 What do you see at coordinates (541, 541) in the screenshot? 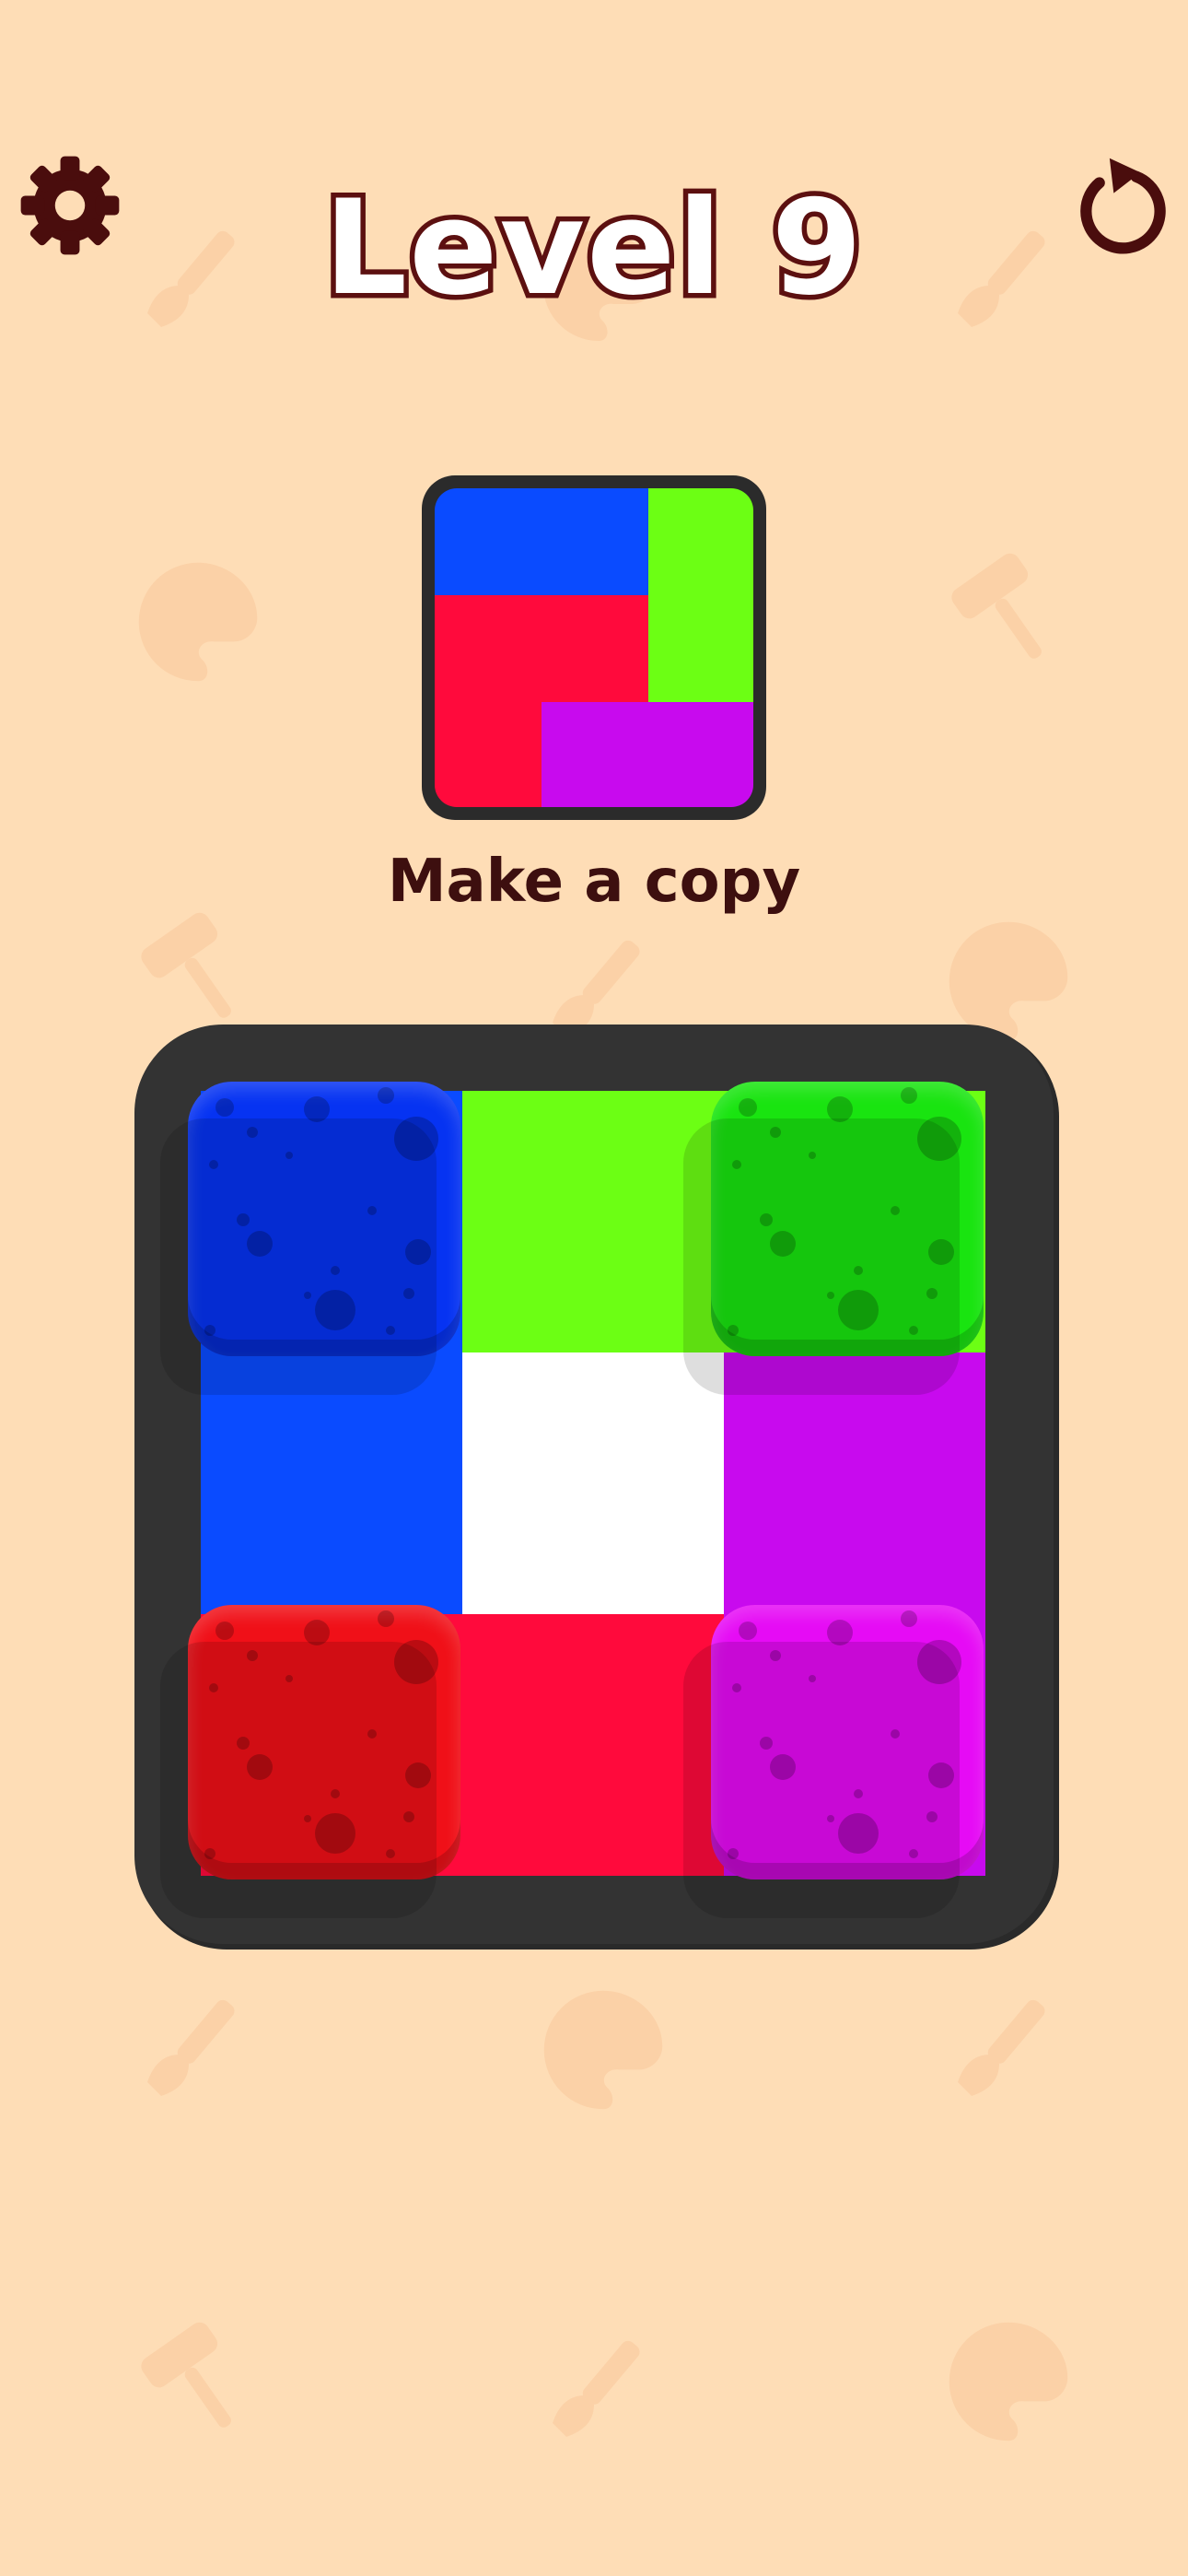
I see `target-region-blue` at bounding box center [541, 541].